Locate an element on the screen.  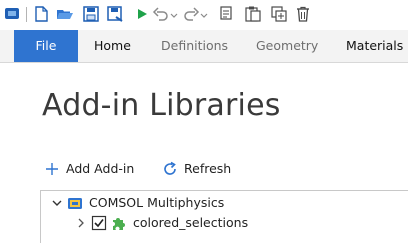
refresh-label: Refresh is located at coordinates (208, 168).